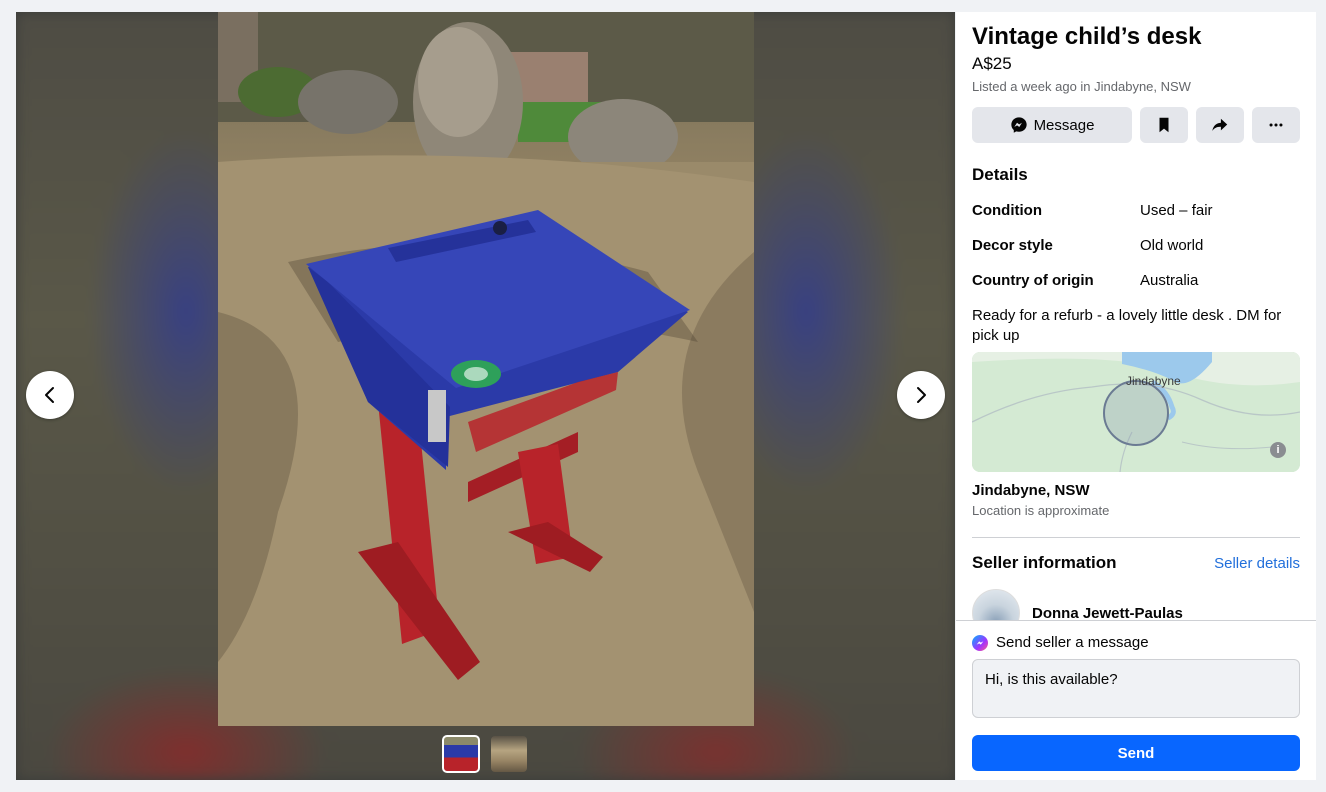  Describe the element at coordinates (1136, 688) in the screenshot. I see `message-input: Hi, is this available?` at that location.